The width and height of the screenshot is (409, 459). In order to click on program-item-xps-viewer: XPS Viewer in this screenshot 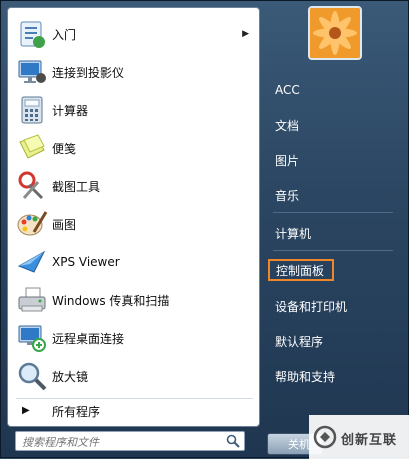, I will do `click(133, 262)`.